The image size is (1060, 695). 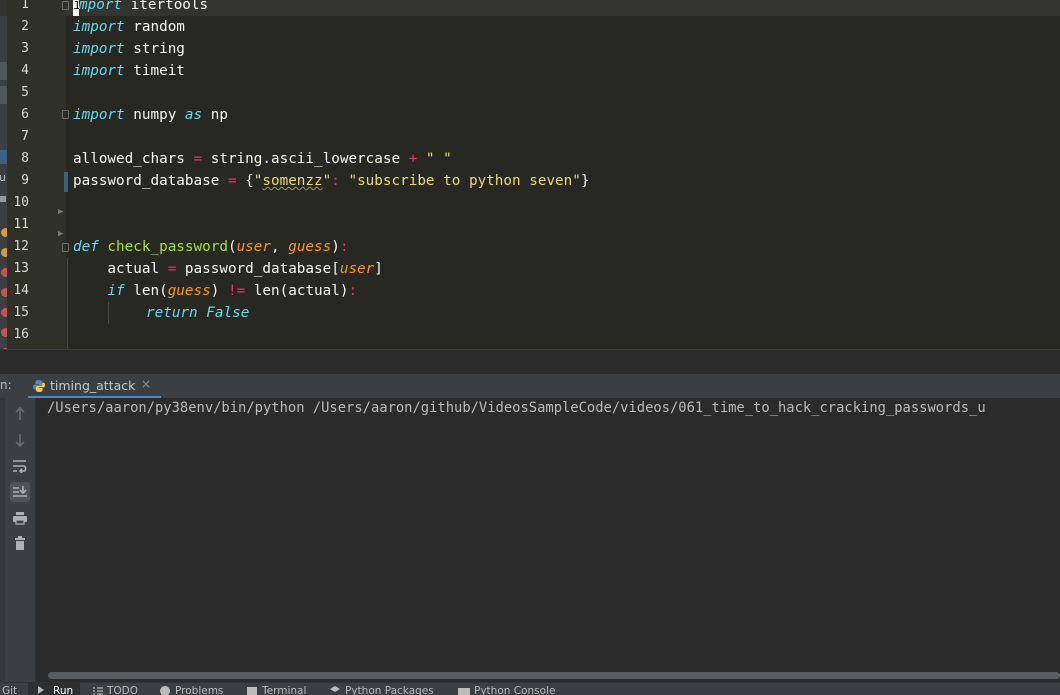 I want to click on module-name: random, so click(x=154, y=27).